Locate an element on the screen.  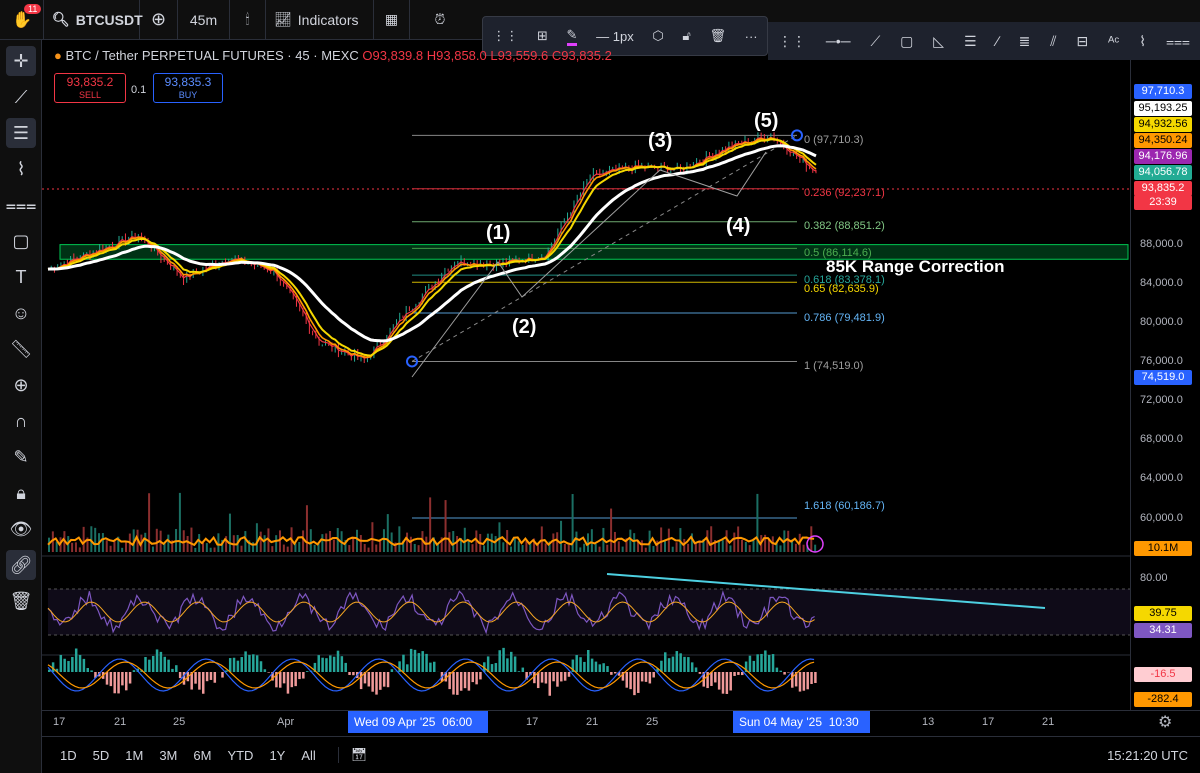
template-grid-icon: ⊞ is located at coordinates (542, 36).